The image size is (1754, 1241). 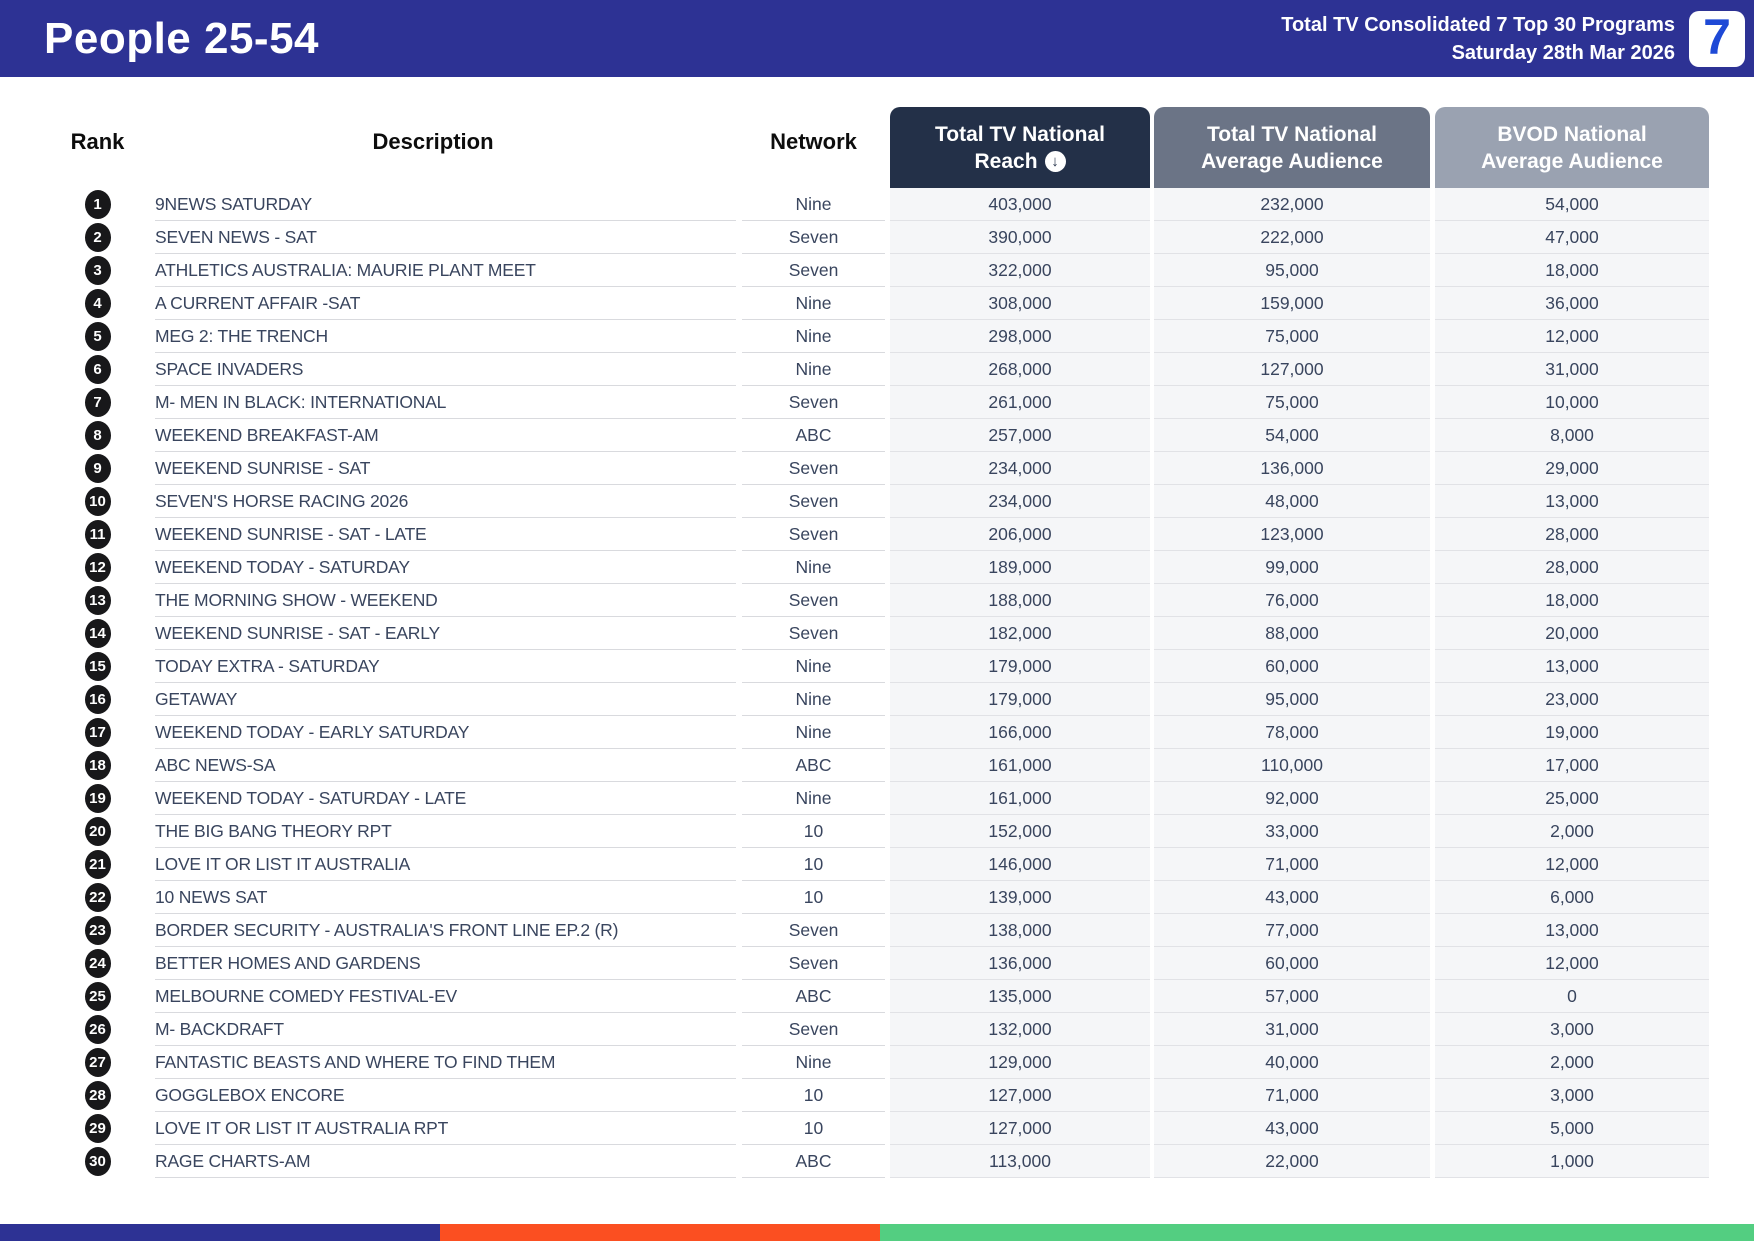 What do you see at coordinates (1020, 369) in the screenshot?
I see `total-tv-national-reach-value: 268,000` at bounding box center [1020, 369].